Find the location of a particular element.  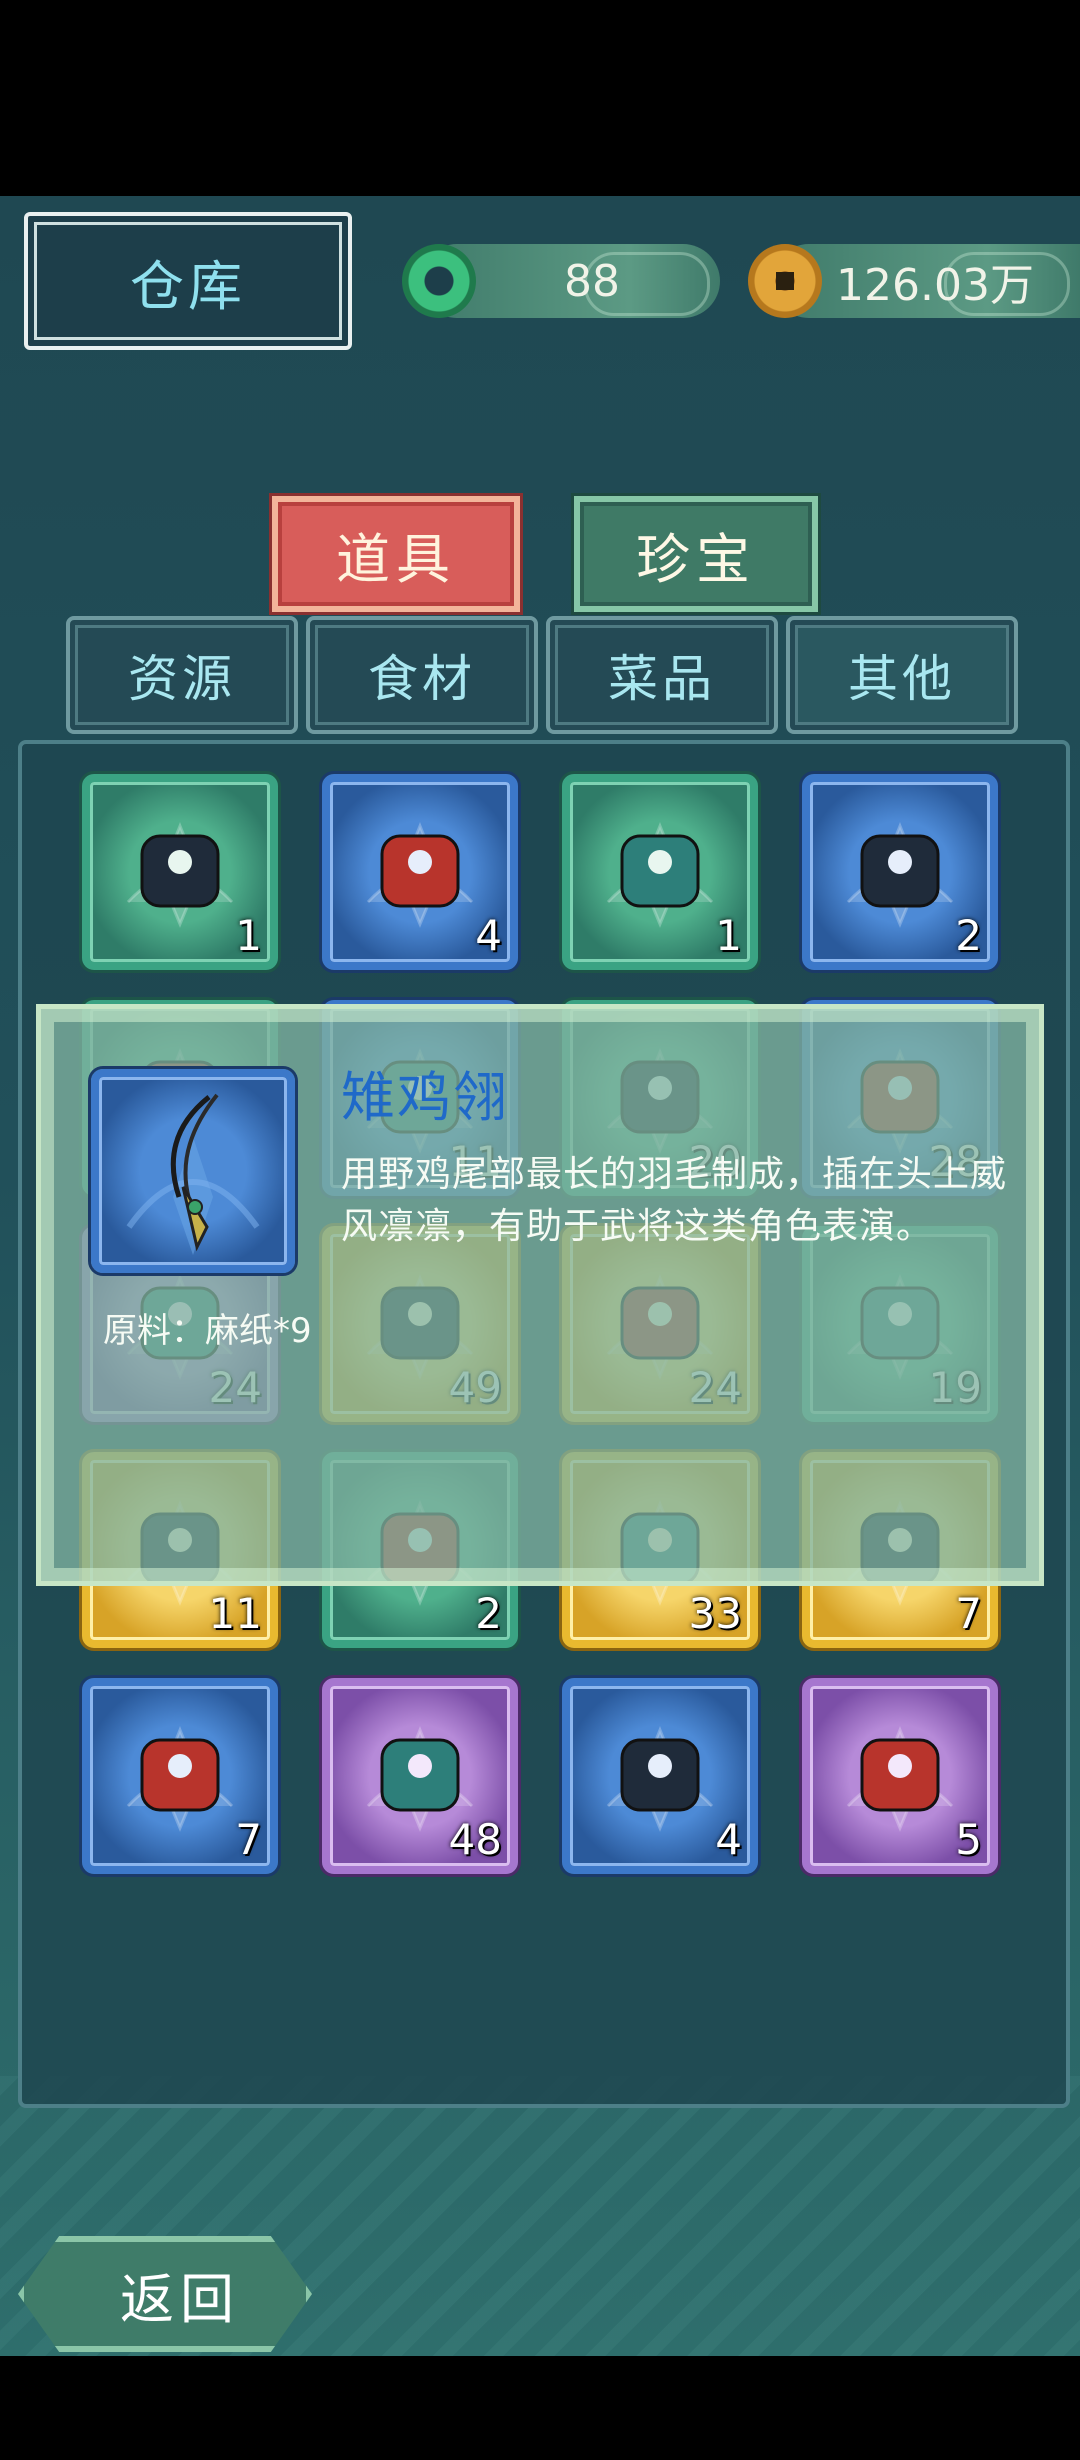

item-count: 48 is located at coordinates (475, 1839).